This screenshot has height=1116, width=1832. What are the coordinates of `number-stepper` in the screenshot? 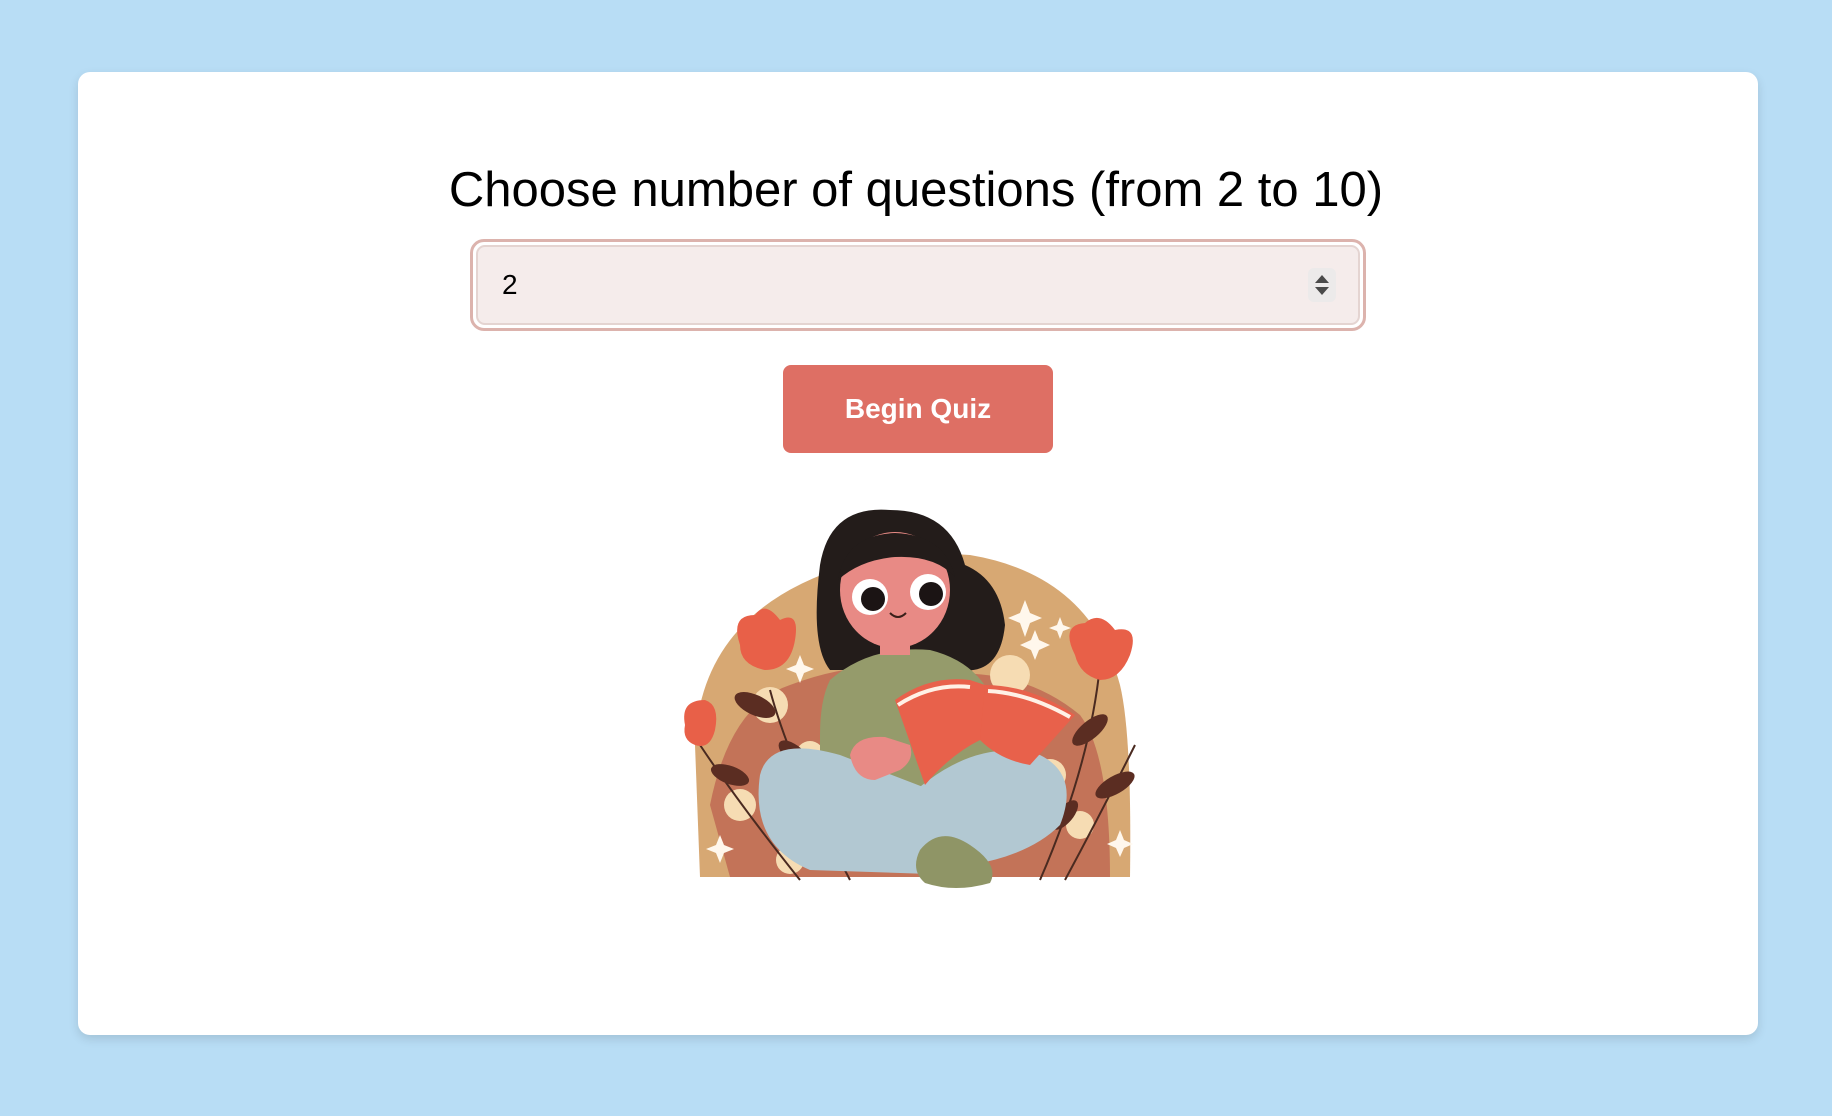 It's located at (1322, 285).